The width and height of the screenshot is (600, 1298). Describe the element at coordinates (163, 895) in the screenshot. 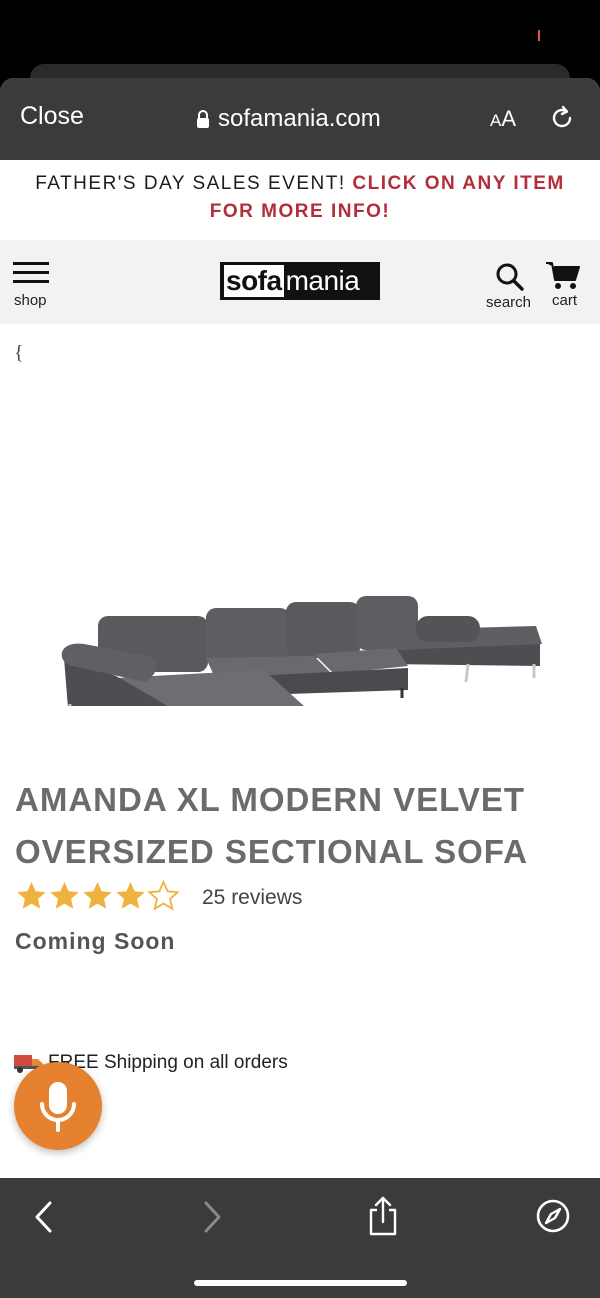

I see `star-empty-icon` at that location.